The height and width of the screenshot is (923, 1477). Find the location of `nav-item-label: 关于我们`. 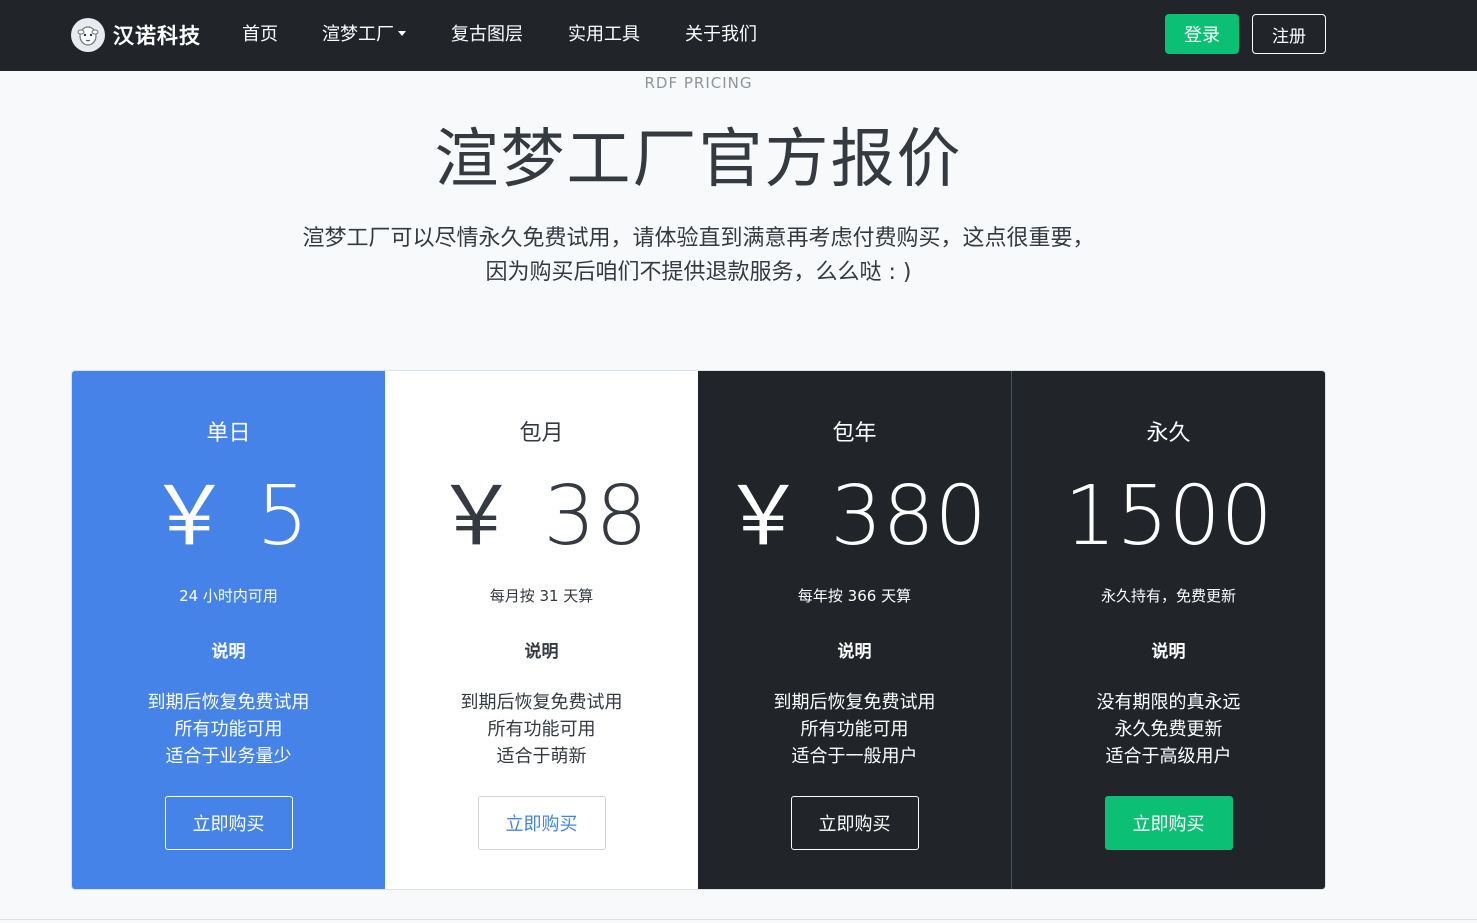

nav-item-label: 关于我们 is located at coordinates (721, 34).